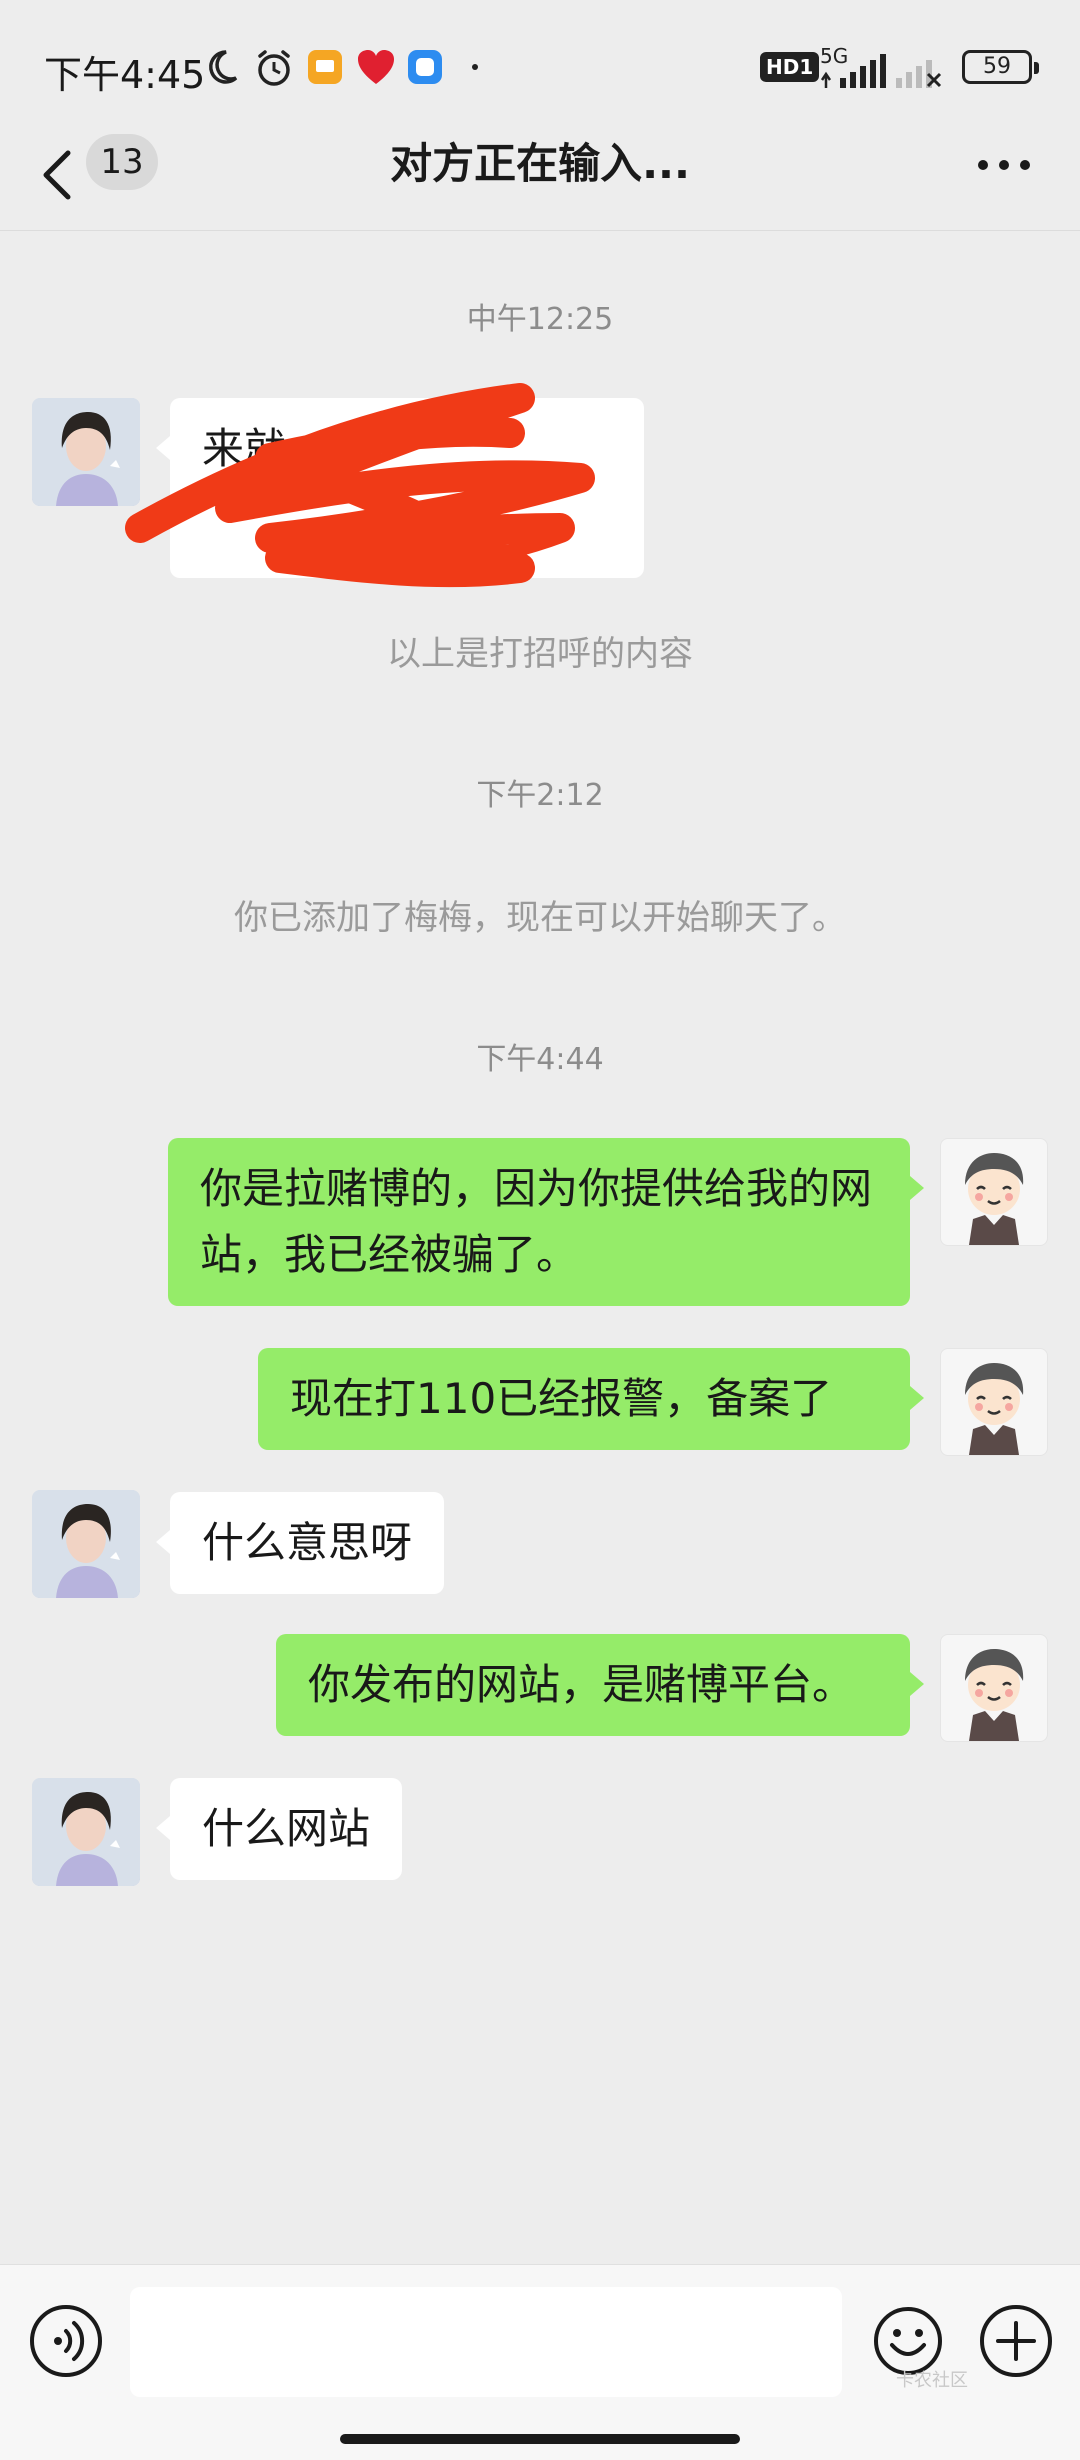 The width and height of the screenshot is (1080, 2460). What do you see at coordinates (853, 71) in the screenshot?
I see `signal-icon` at bounding box center [853, 71].